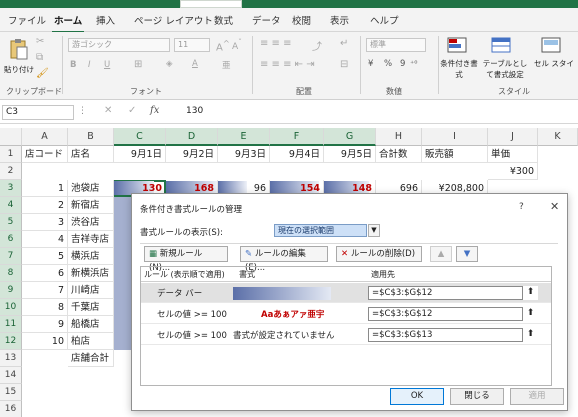 The image size is (578, 417). What do you see at coordinates (455, 154) in the screenshot?
I see `cell: 販売額` at bounding box center [455, 154].